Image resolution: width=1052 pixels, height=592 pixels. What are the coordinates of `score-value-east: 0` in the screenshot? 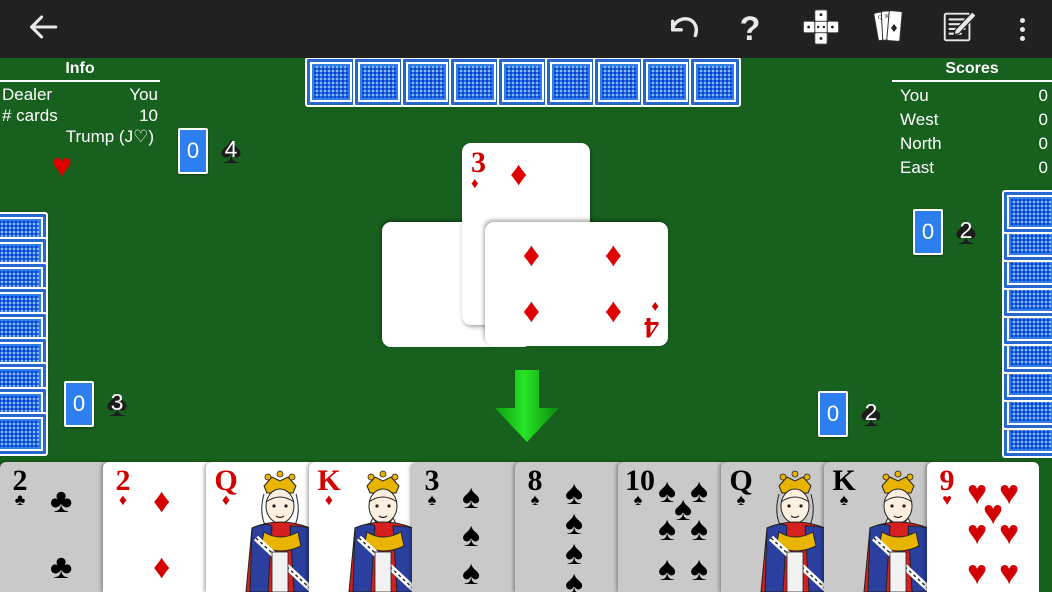 It's located at (1043, 167).